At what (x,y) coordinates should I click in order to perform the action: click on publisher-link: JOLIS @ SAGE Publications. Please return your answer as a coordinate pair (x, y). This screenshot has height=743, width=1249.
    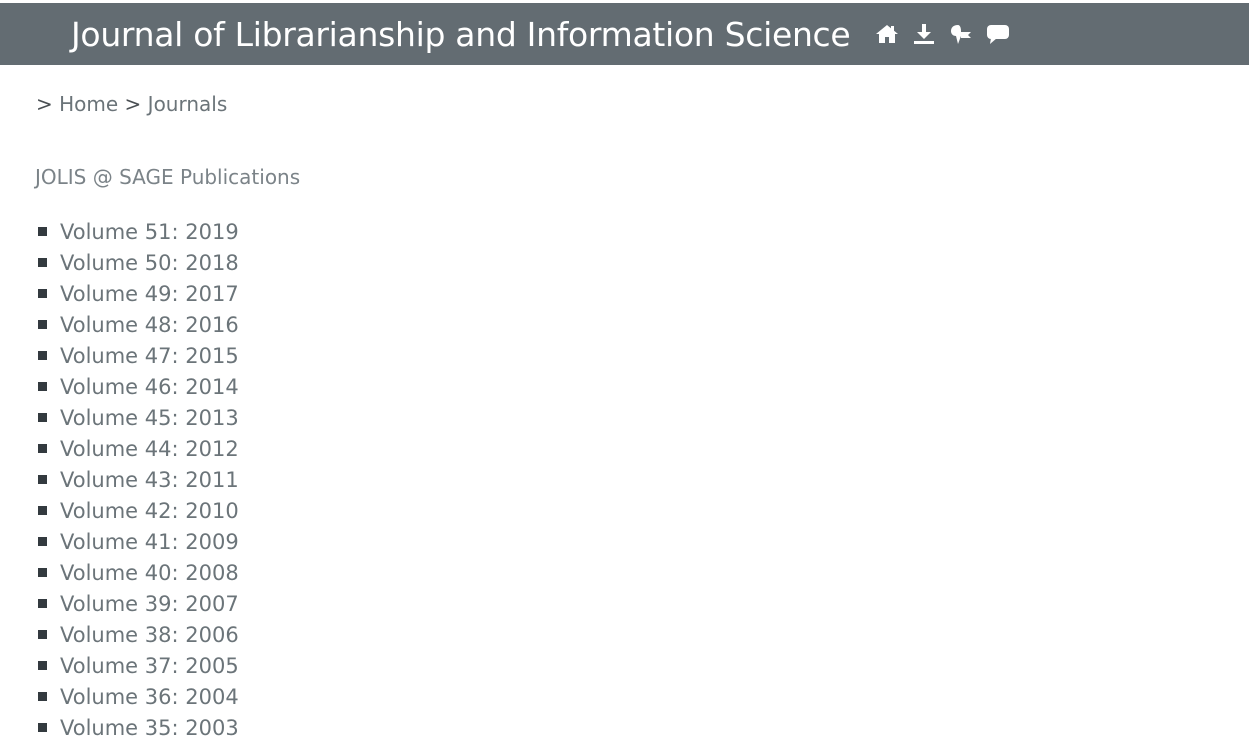
    Looking at the image, I should click on (167, 177).